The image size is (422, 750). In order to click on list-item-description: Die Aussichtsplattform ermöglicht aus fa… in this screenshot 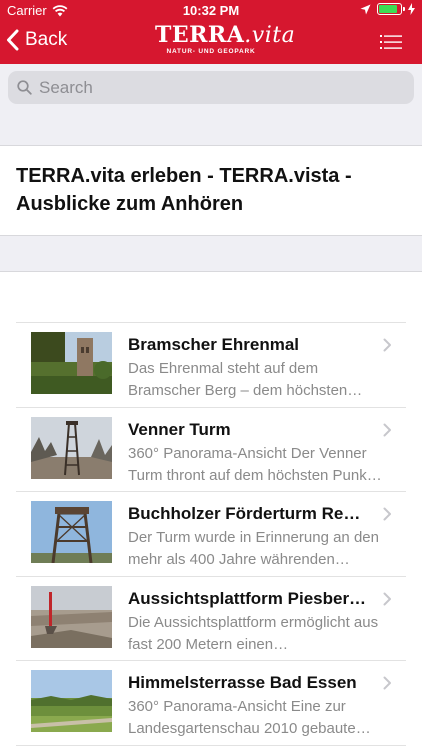, I will do `click(253, 633)`.